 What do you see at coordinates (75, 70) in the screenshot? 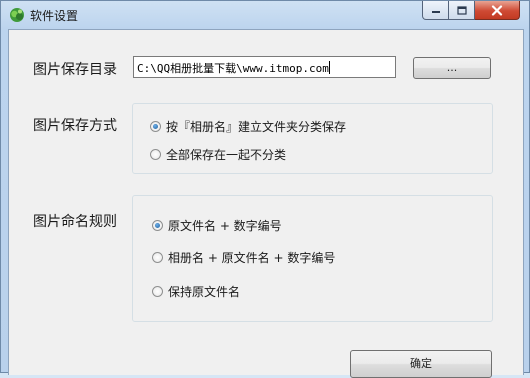
I see `save-dir-label: 图片保存目录` at bounding box center [75, 70].